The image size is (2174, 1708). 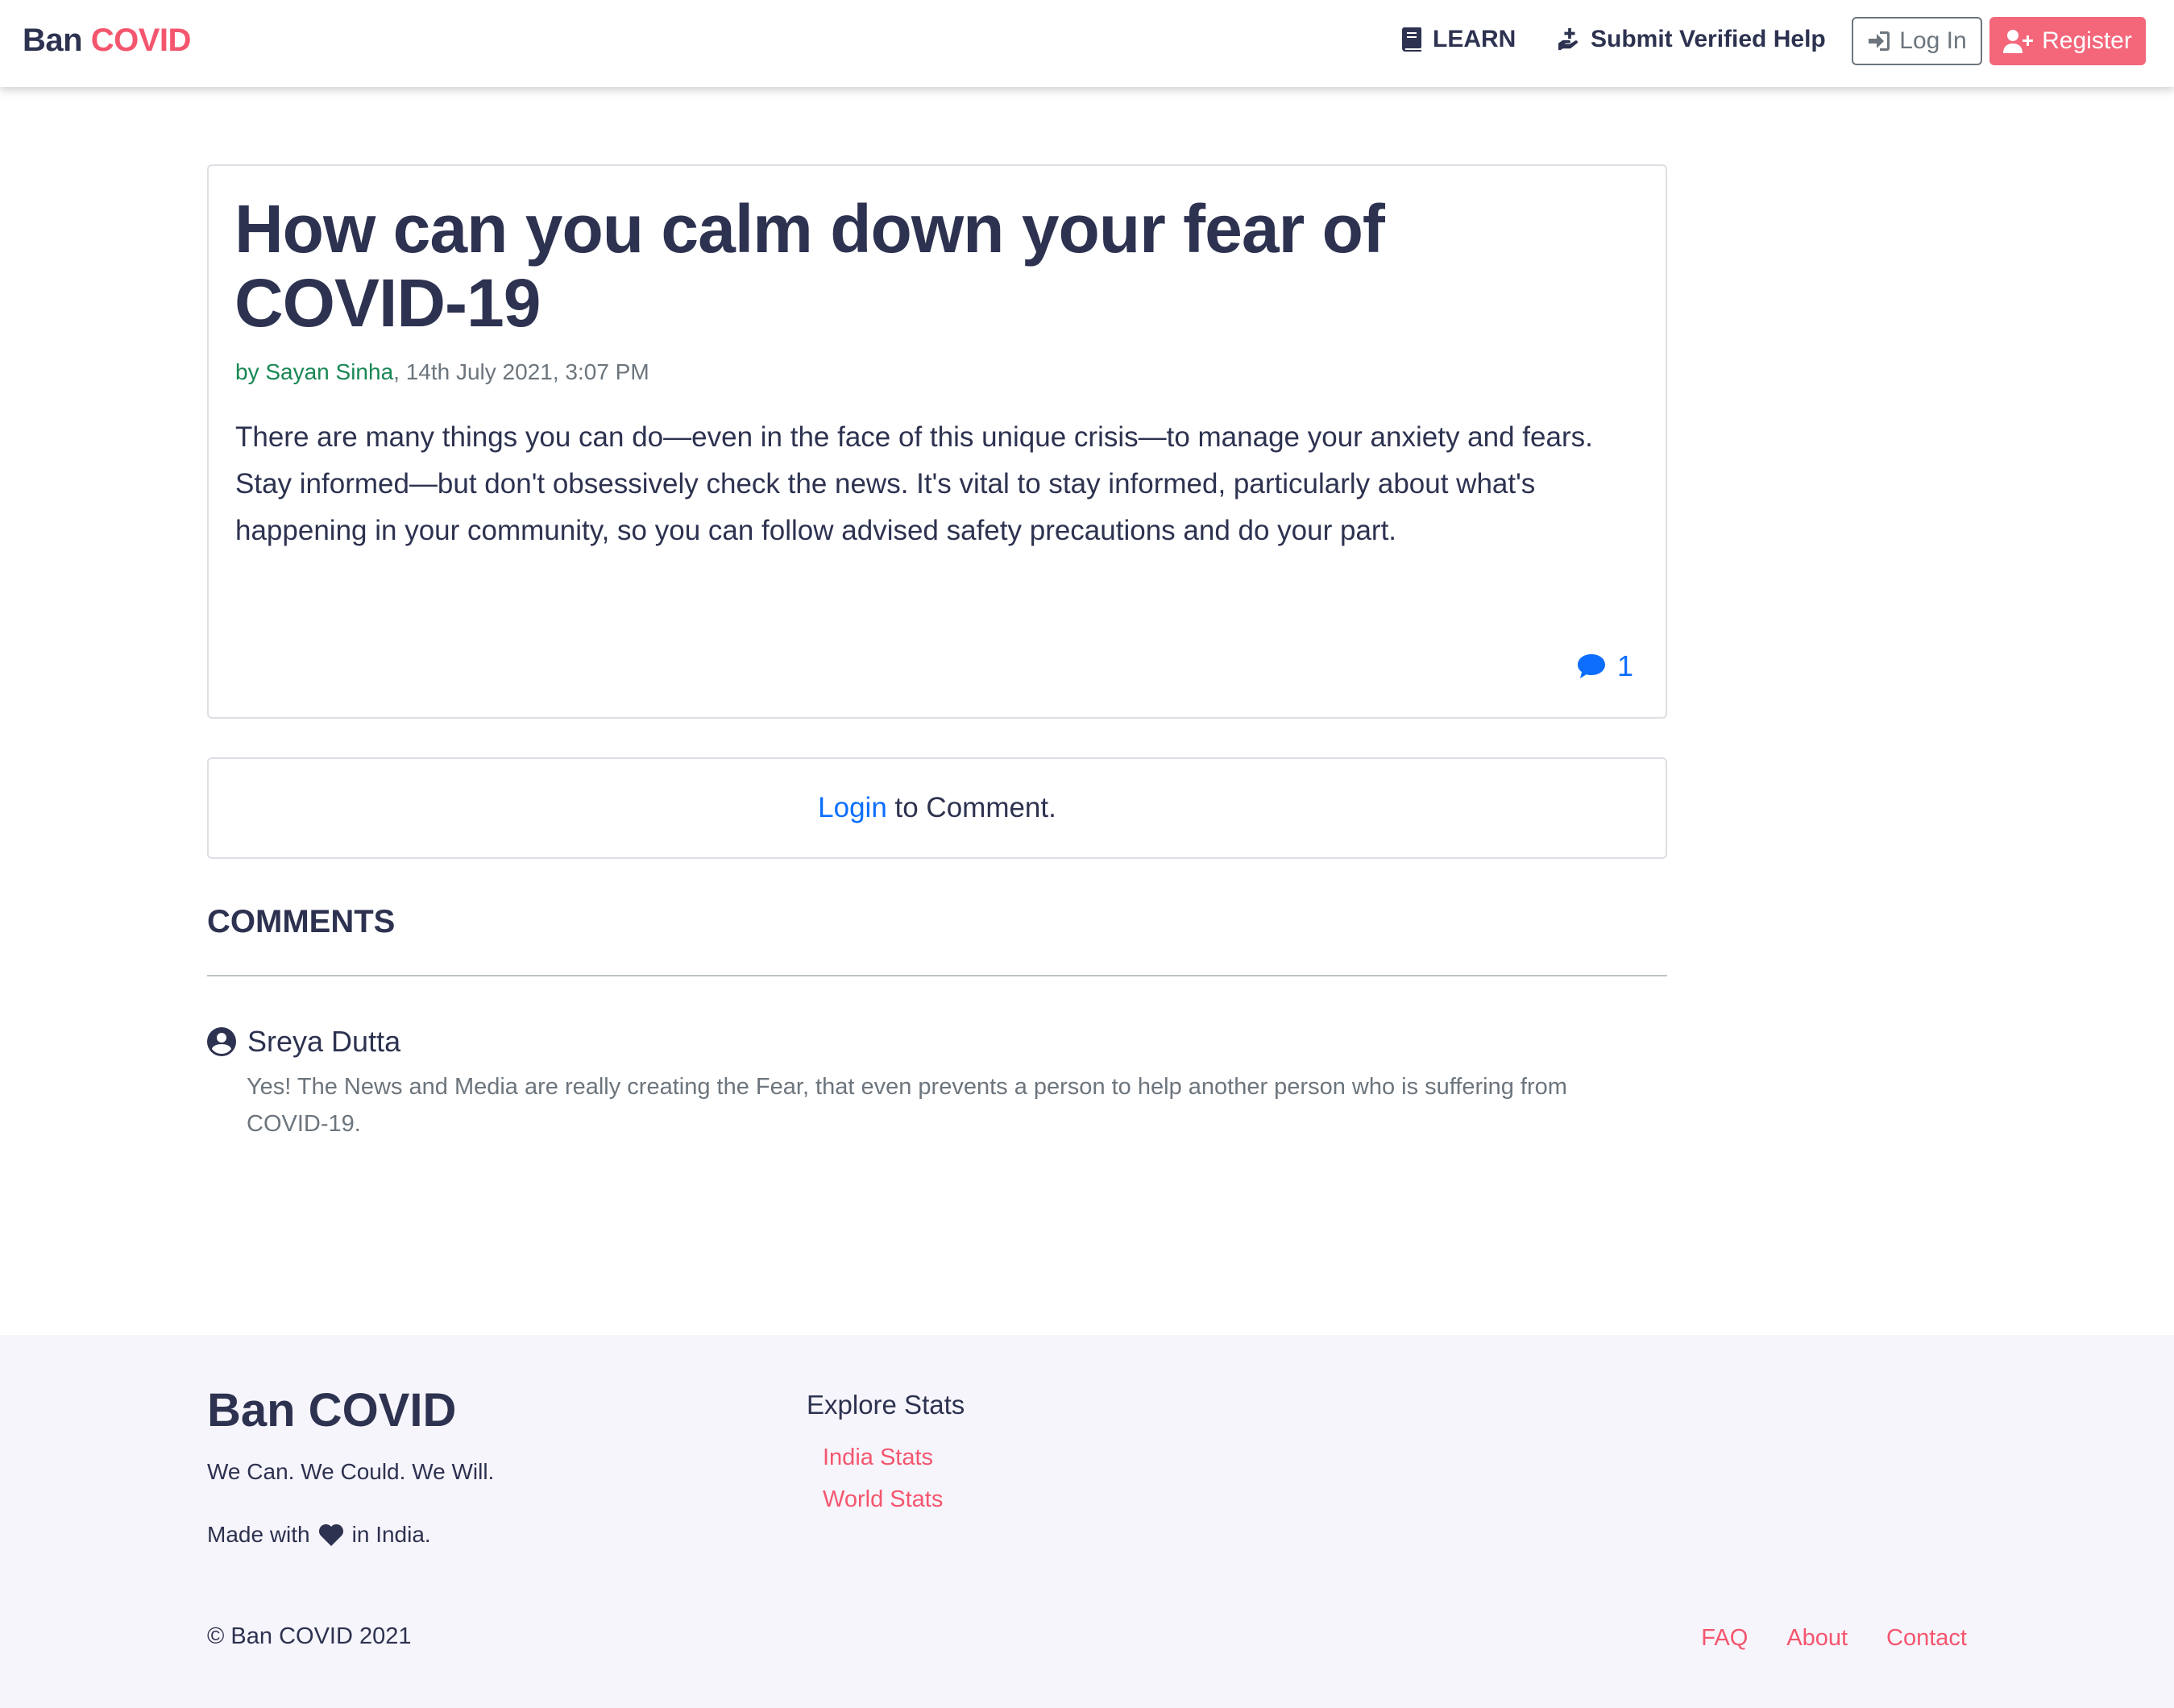 I want to click on nav-learn-link: LEARN, so click(x=1458, y=40).